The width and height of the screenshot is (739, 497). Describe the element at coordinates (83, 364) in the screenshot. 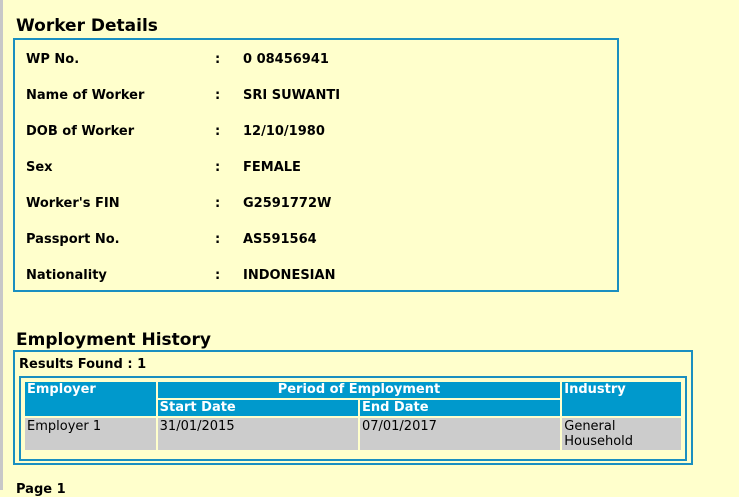

I see `results-found-label: Results Found : 1` at that location.